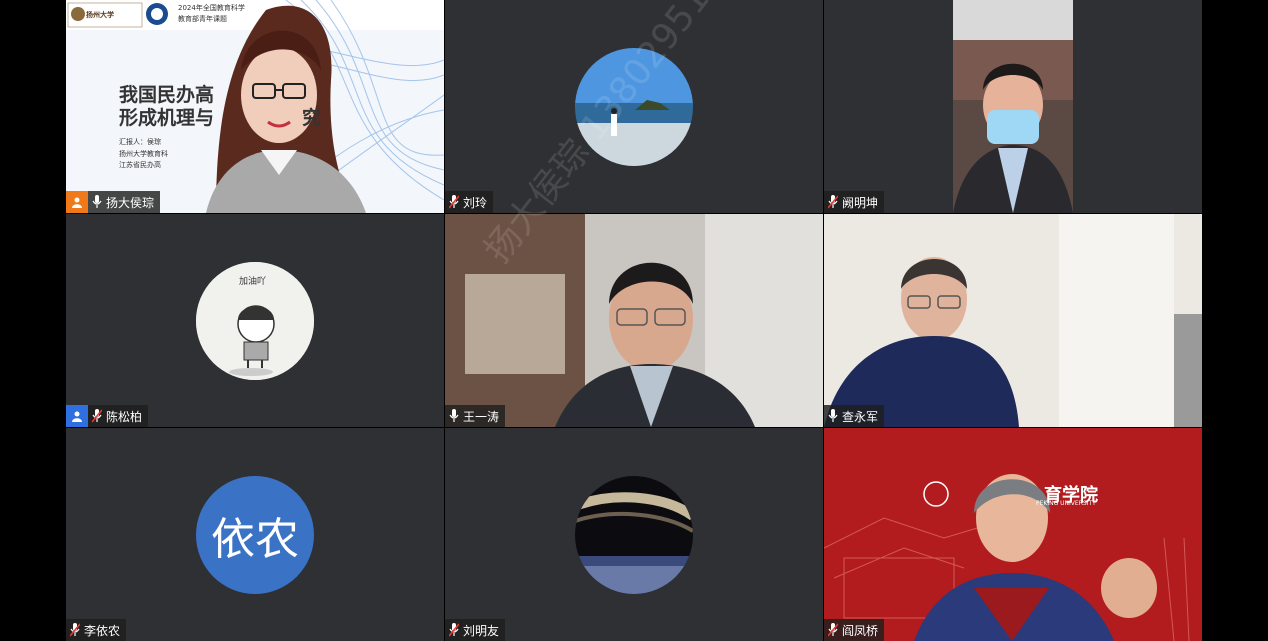 This screenshot has height=641, width=1268. What do you see at coordinates (77, 416) in the screenshot?
I see `cohost-badge-icon` at bounding box center [77, 416].